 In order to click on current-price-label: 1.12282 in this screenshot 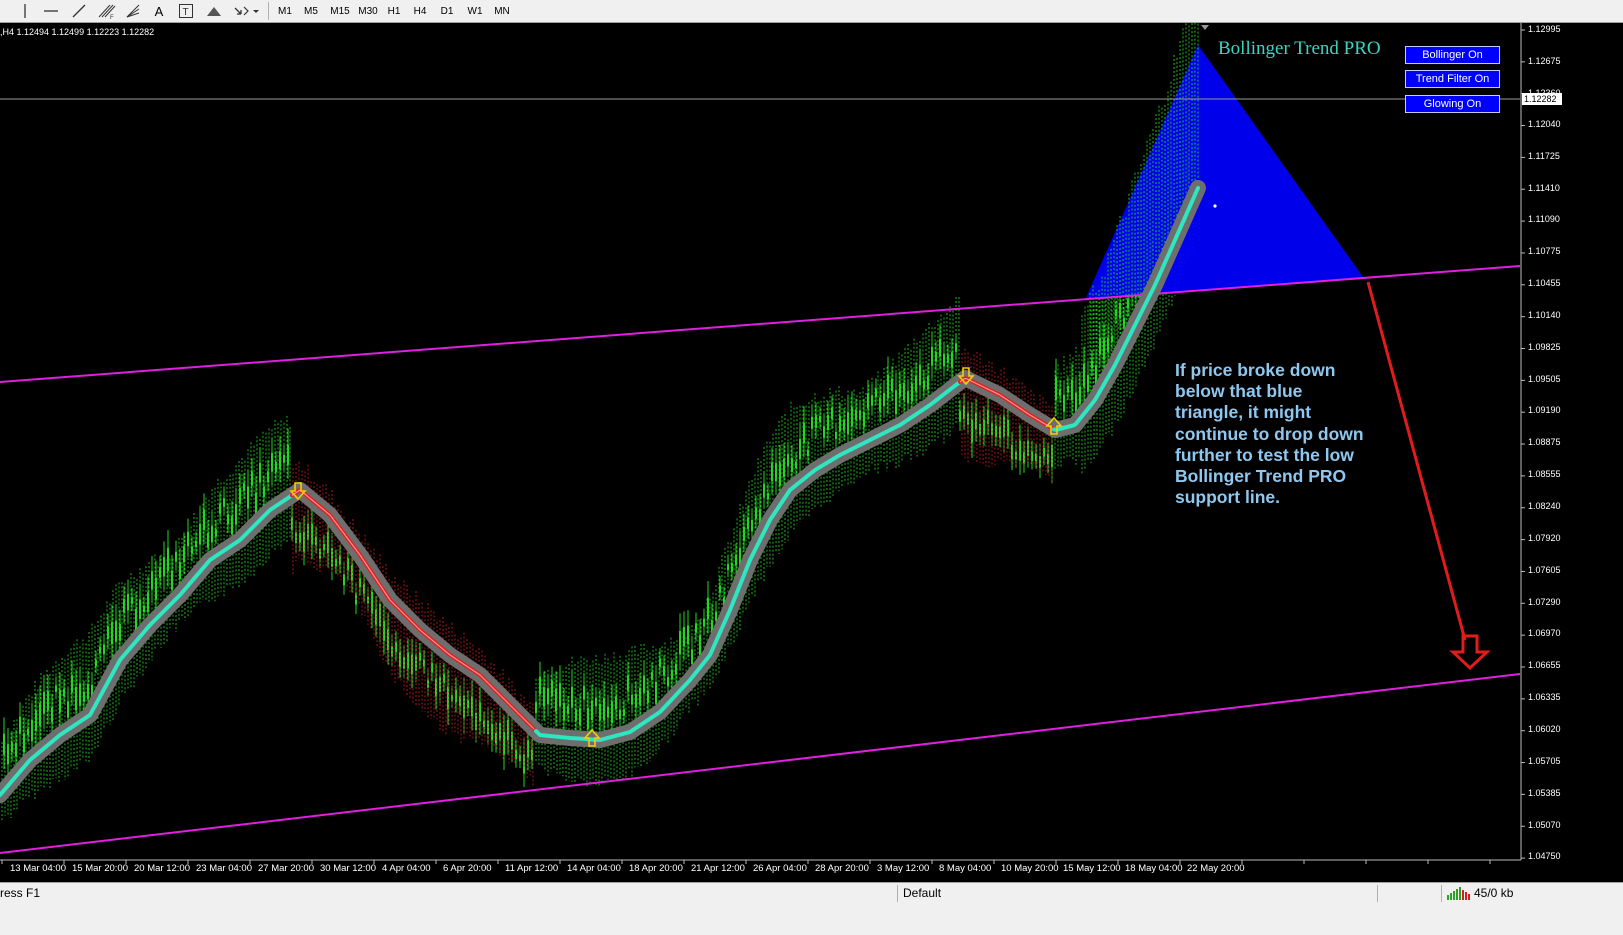, I will do `click(1542, 99)`.